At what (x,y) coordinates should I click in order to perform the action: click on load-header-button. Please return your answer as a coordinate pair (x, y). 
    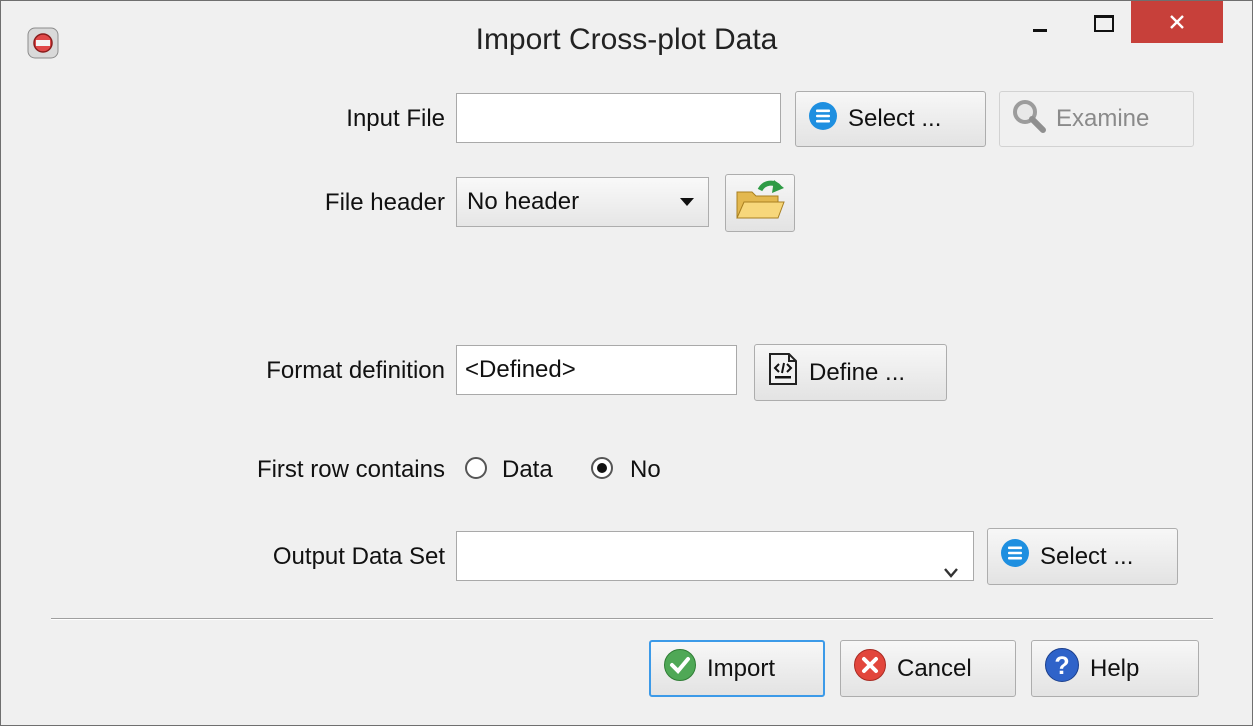
    Looking at the image, I should click on (760, 203).